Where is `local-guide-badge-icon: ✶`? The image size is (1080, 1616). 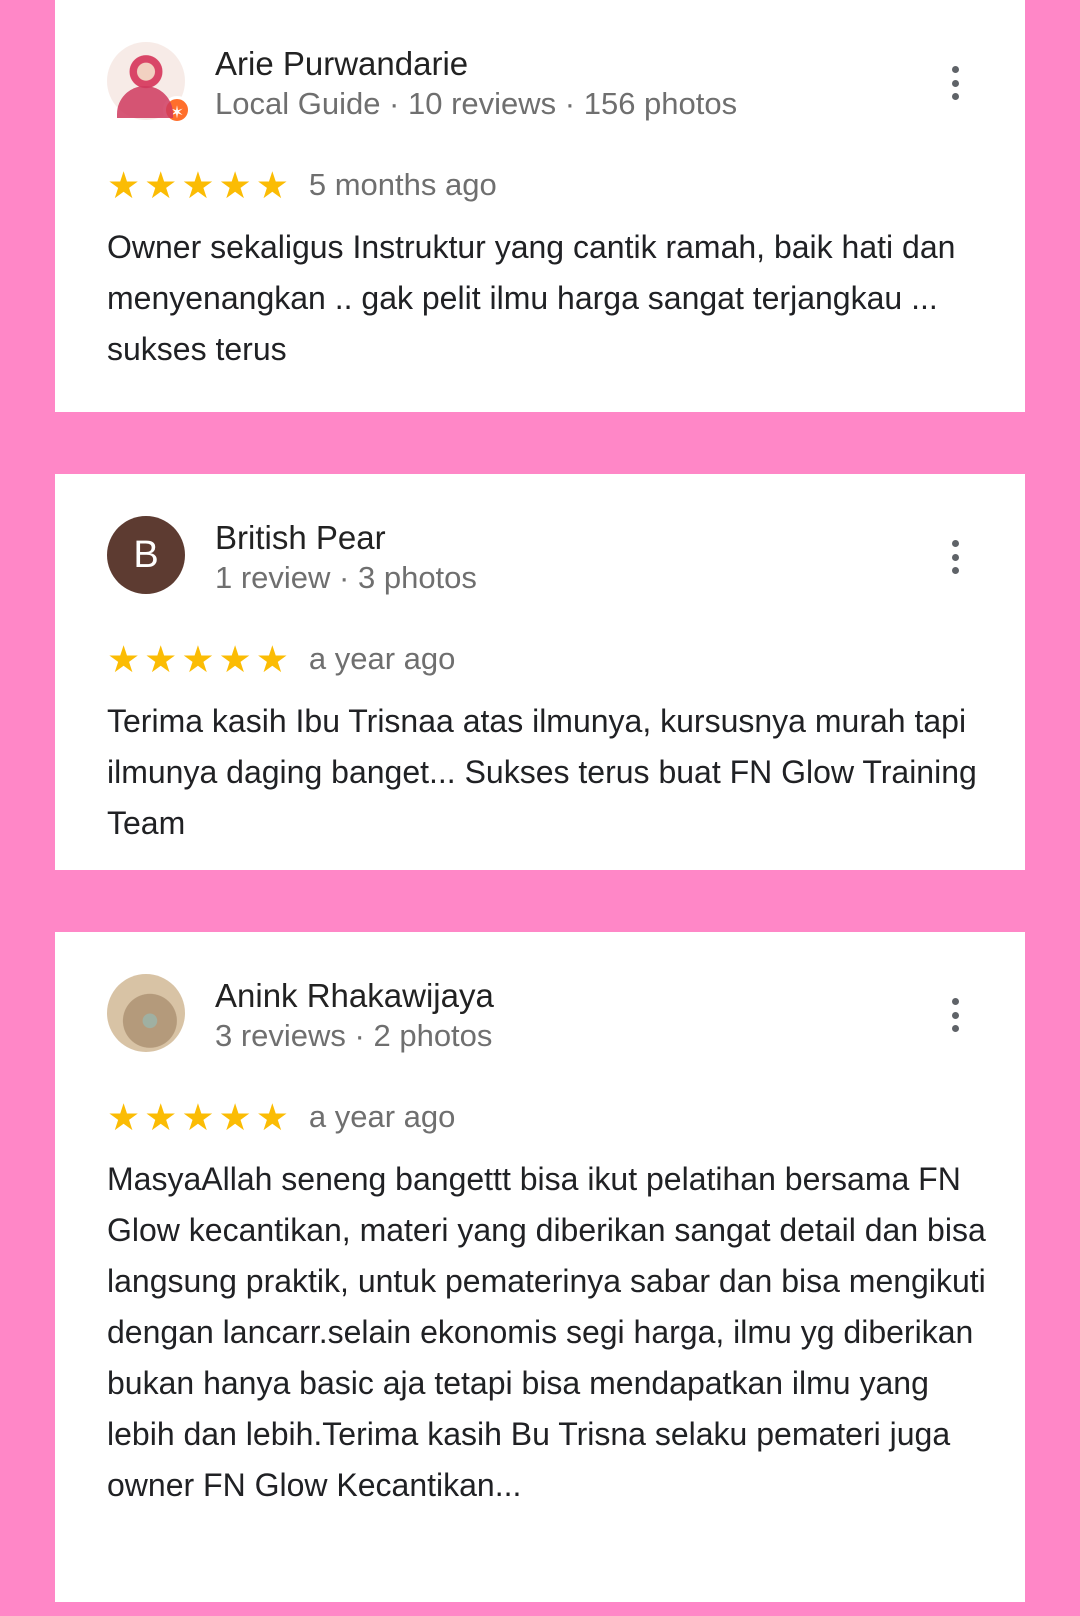 local-guide-badge-icon: ✶ is located at coordinates (177, 110).